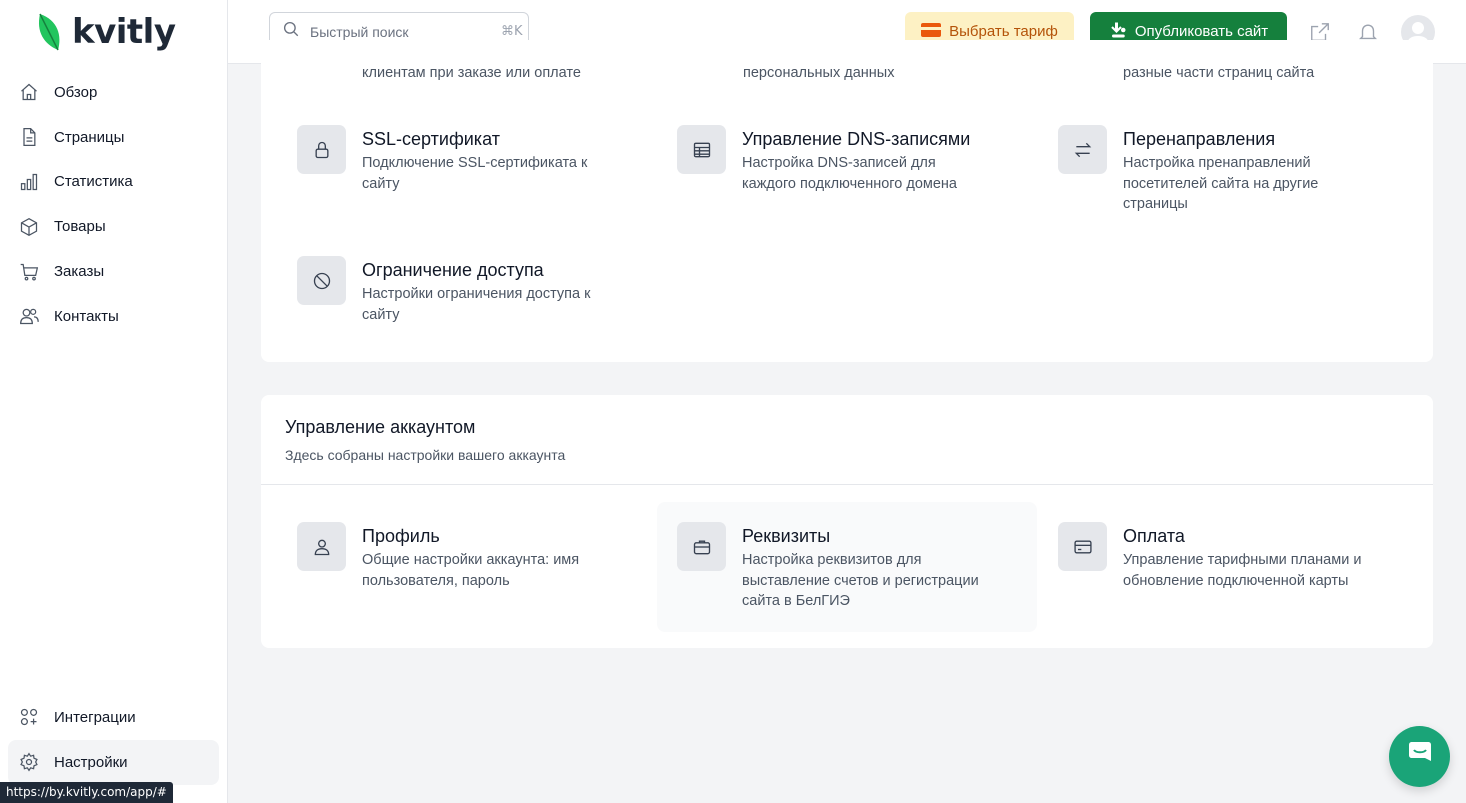  I want to click on sidebar-item-products: Товары, so click(113, 226).